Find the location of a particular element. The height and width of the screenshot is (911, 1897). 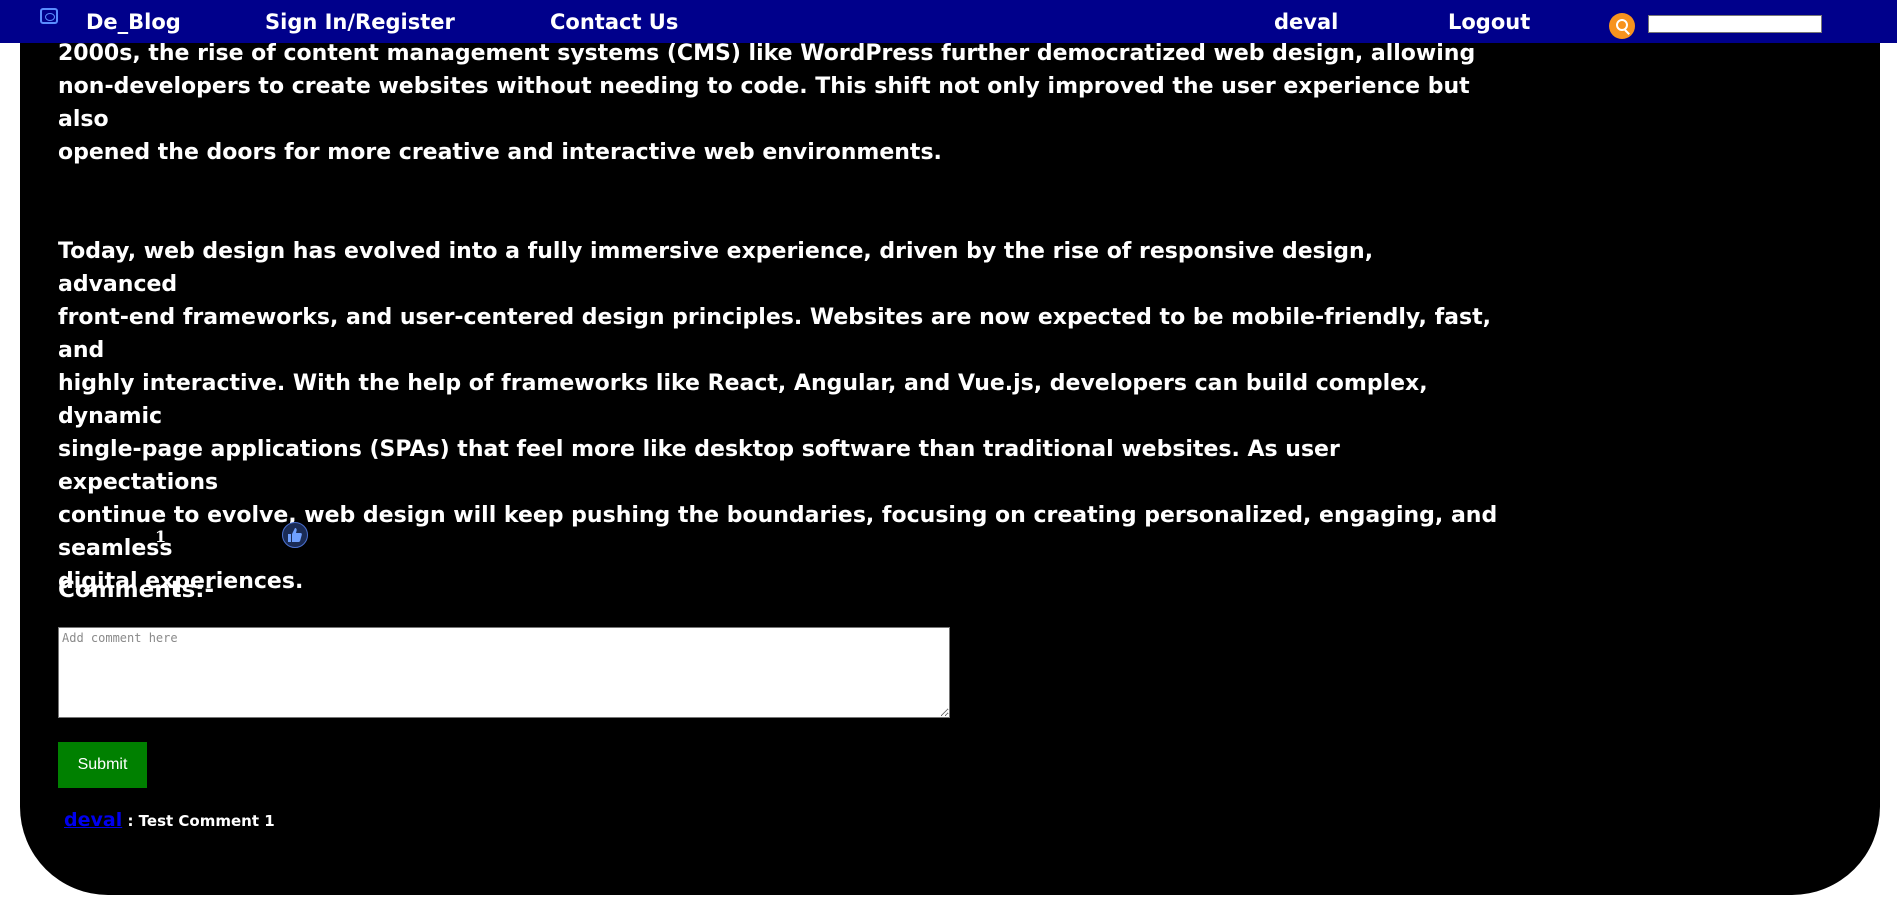

thumbs-up-icon is located at coordinates (295, 535).